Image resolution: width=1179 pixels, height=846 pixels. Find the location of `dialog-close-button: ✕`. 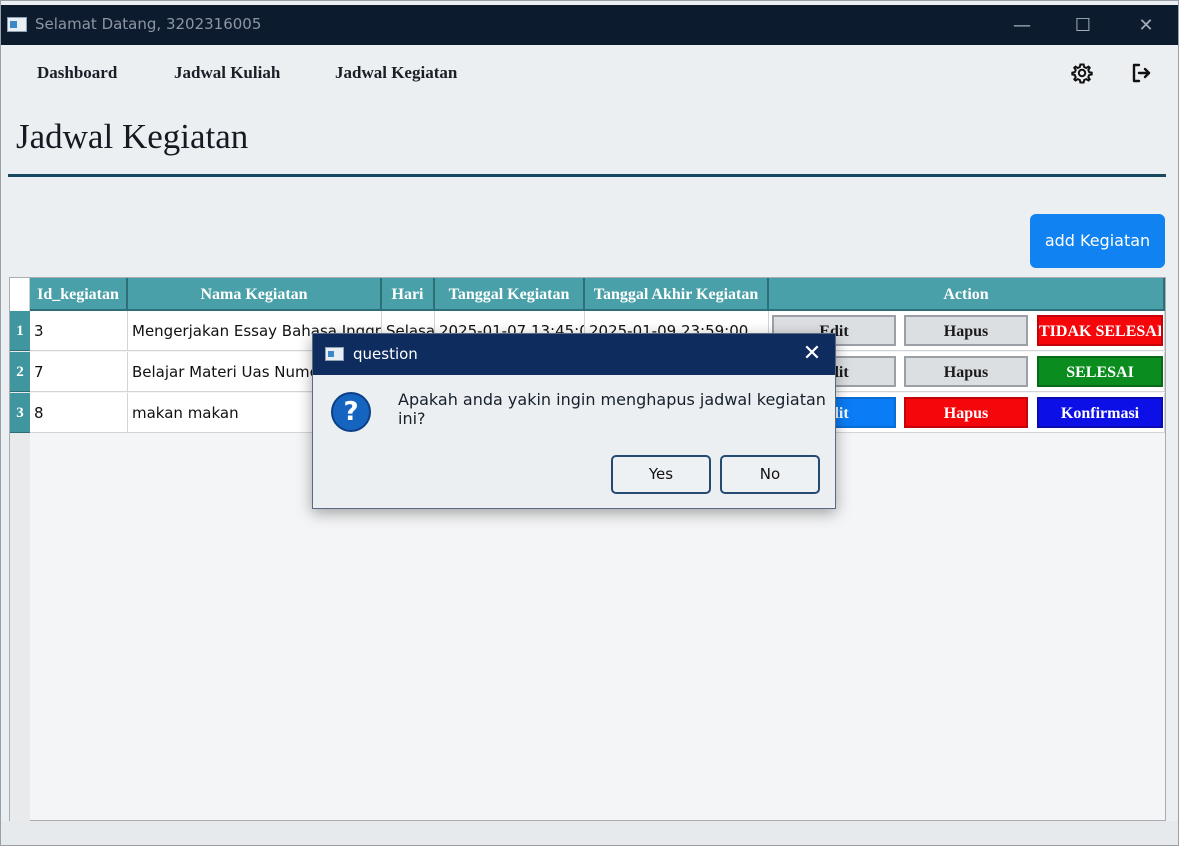

dialog-close-button: ✕ is located at coordinates (812, 354).